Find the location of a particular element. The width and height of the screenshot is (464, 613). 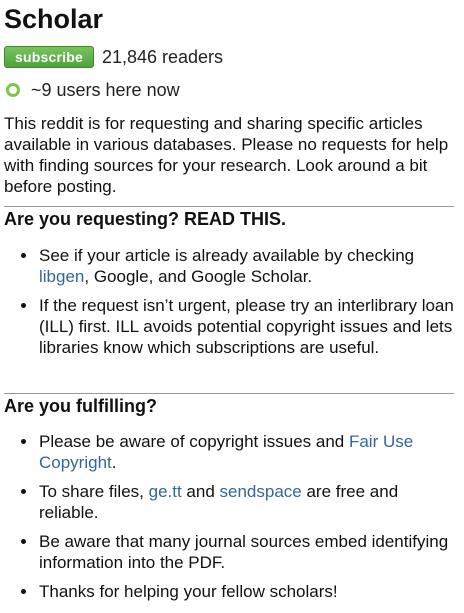

list-item-text: . is located at coordinates (114, 462).